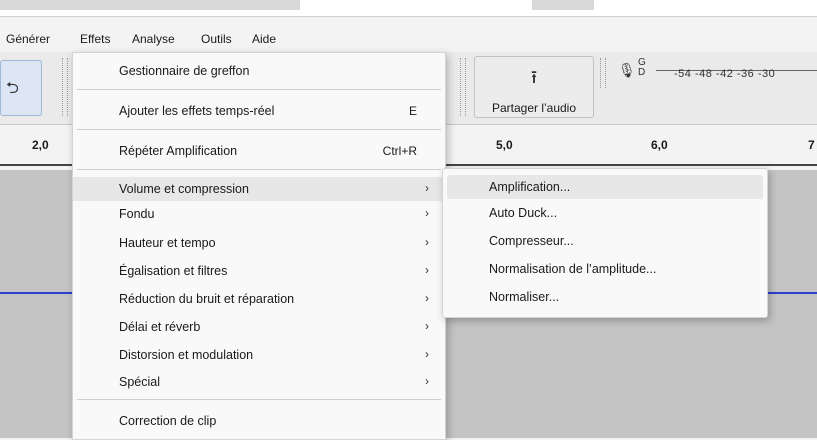 The width and height of the screenshot is (817, 440). I want to click on menu-item-add-realtime-effects: Ajouter les effets temps-réel E, so click(259, 111).